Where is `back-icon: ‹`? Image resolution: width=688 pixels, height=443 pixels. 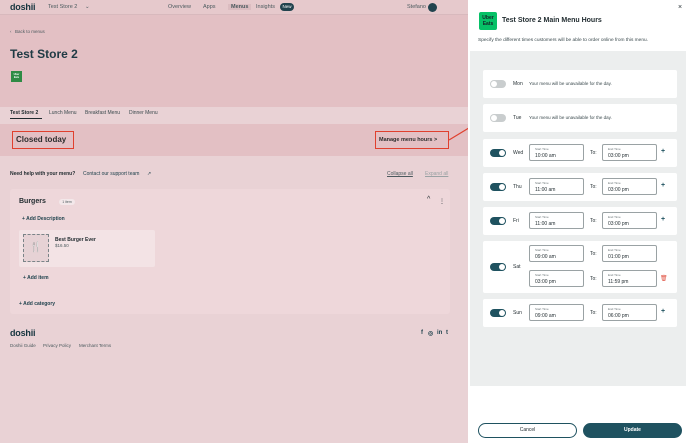
back-icon: ‹ is located at coordinates (11, 31).